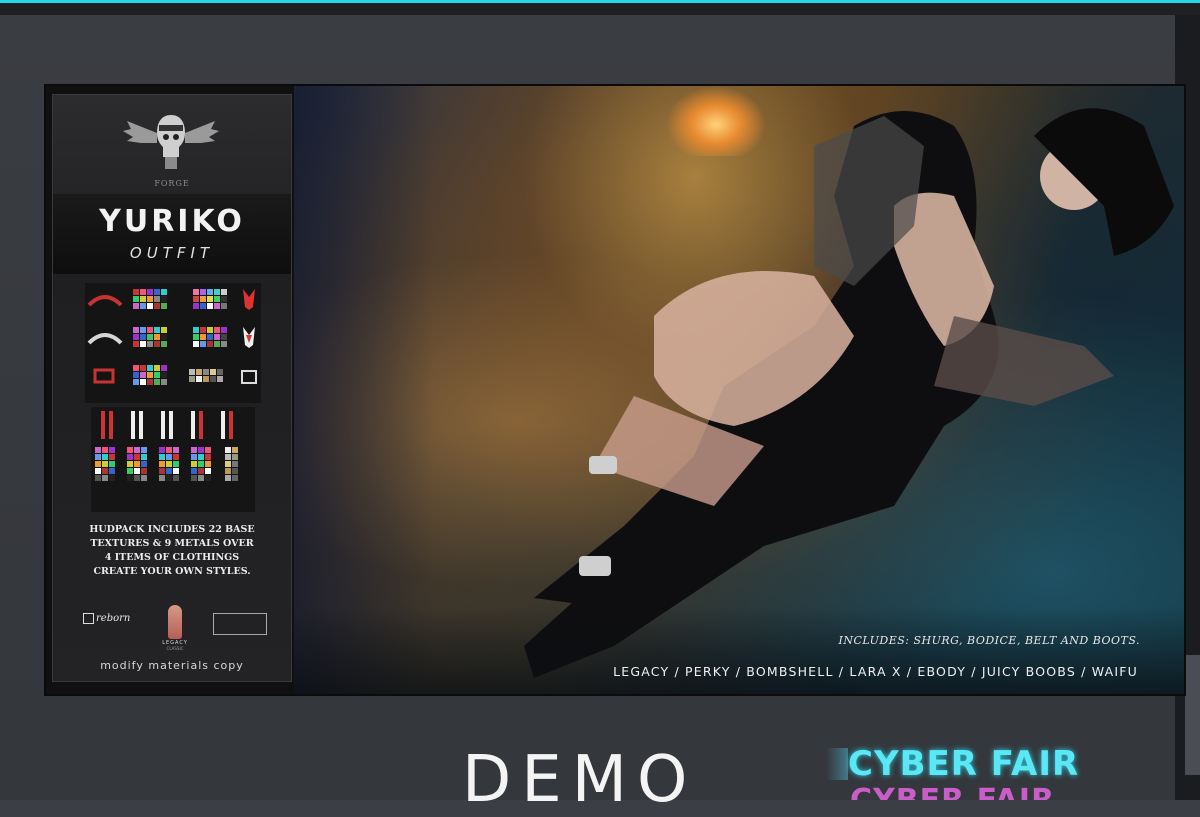 The height and width of the screenshot is (817, 1200). I want to click on event-logo-ghost, so click(837, 764).